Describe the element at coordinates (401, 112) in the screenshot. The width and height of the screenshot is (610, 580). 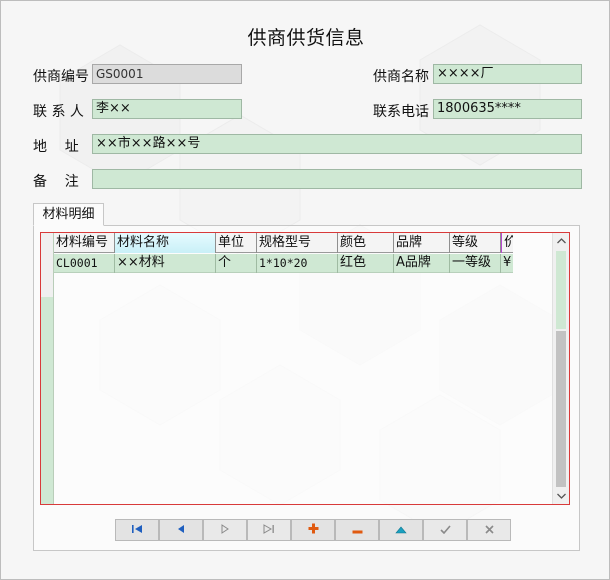
I see `phone-label: 联系电话` at that location.